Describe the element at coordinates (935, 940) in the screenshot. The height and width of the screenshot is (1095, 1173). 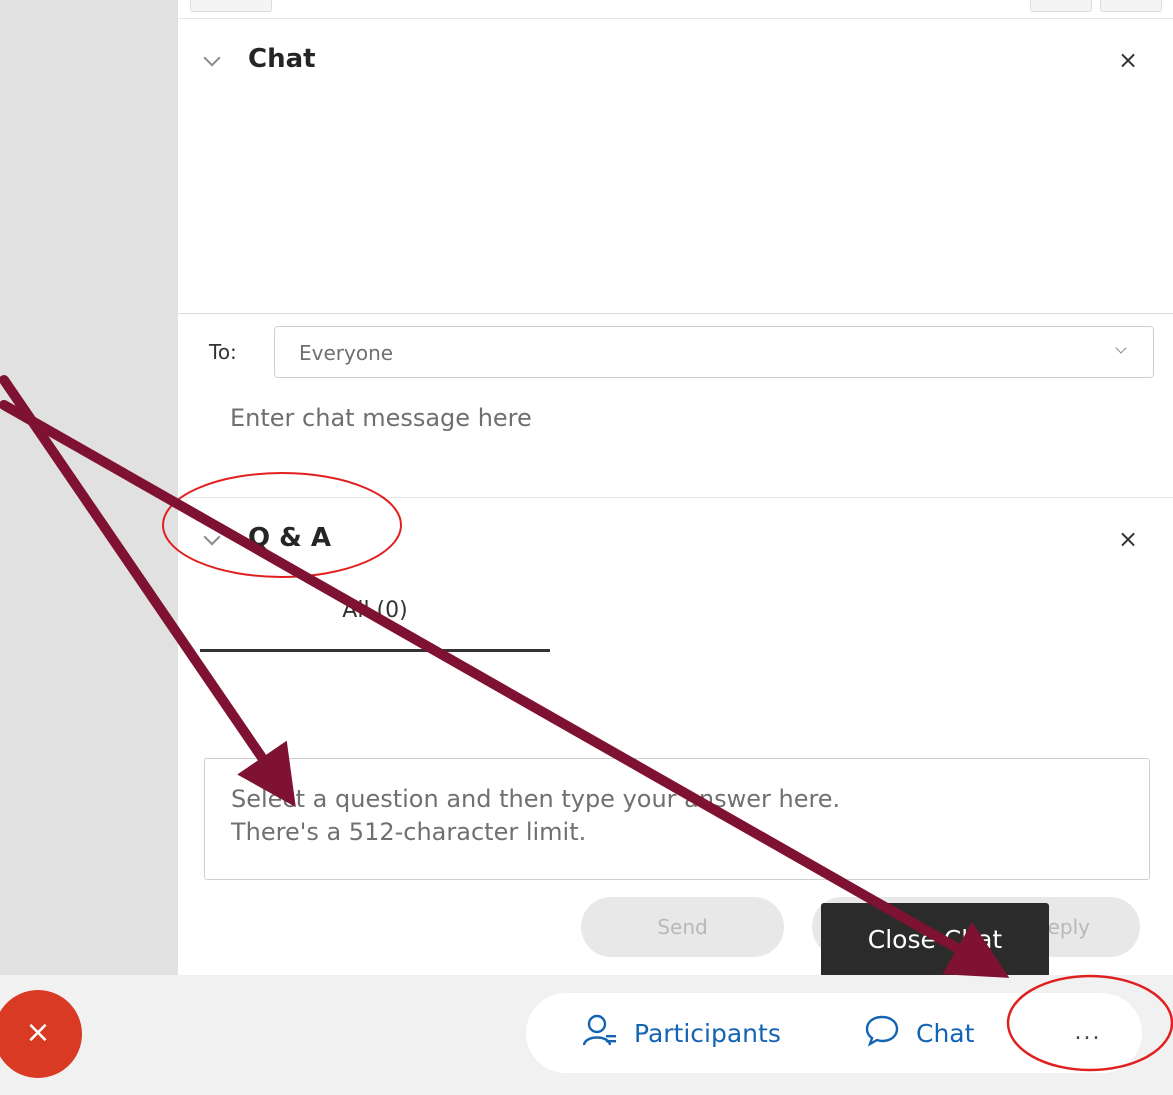
I see `close-chat-tooltip: Close Chat` at that location.